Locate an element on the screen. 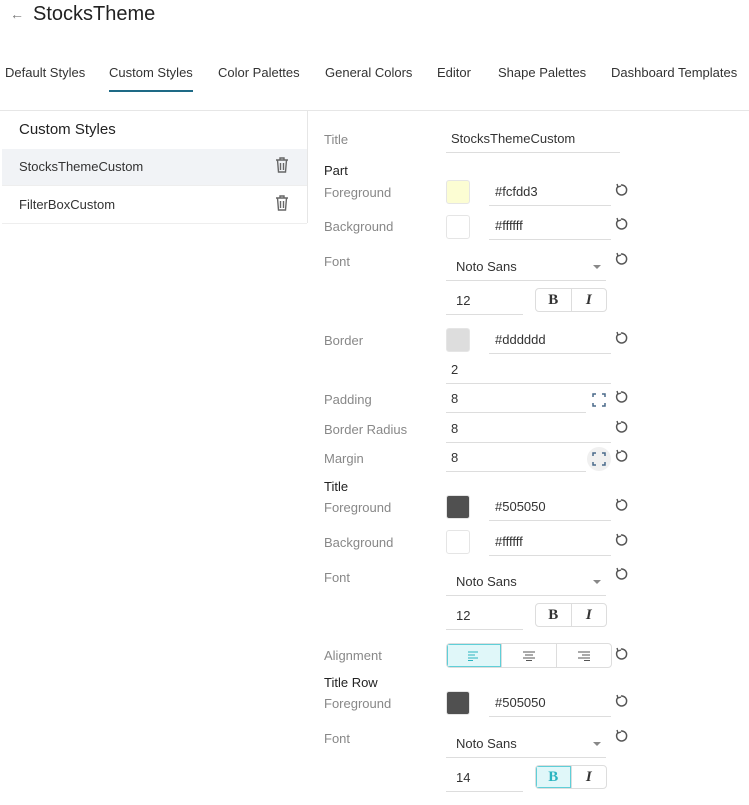 The image size is (749, 805). title-heading: Title is located at coordinates (336, 486).